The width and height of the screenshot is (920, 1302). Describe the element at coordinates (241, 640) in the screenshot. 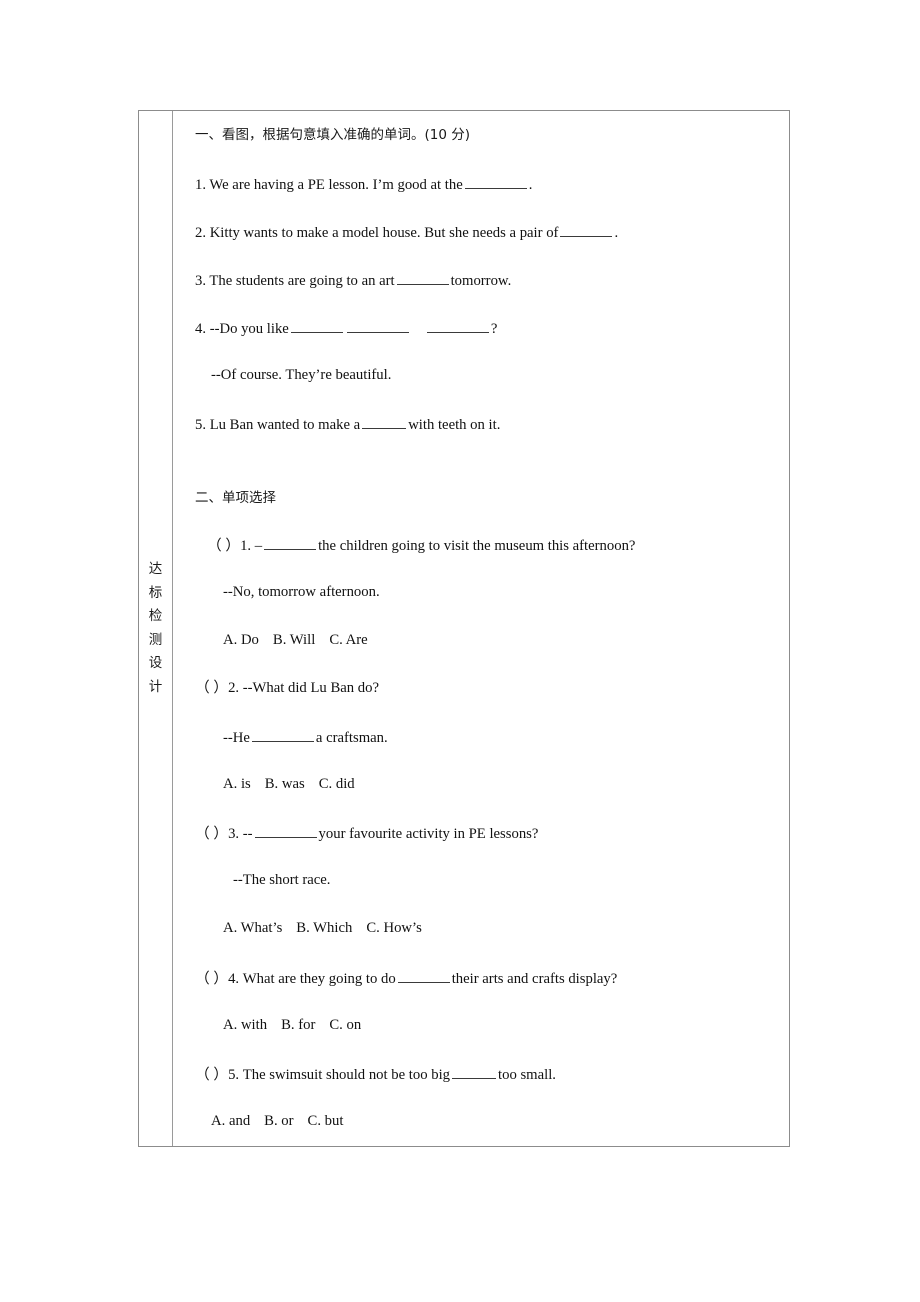

I see `choice-question-1-option-a: A. Do` at that location.